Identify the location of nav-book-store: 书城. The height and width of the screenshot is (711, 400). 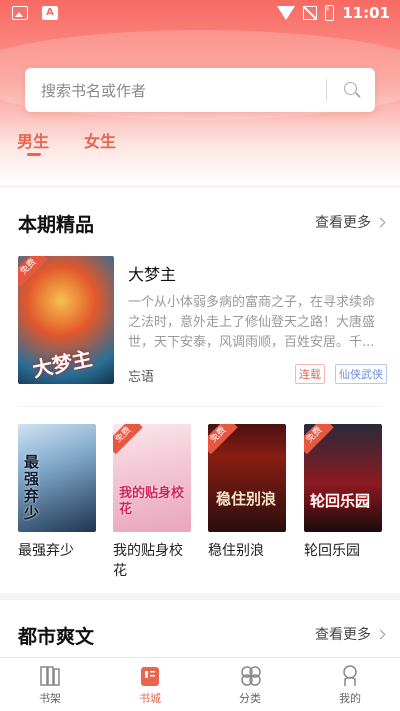
(150, 685).